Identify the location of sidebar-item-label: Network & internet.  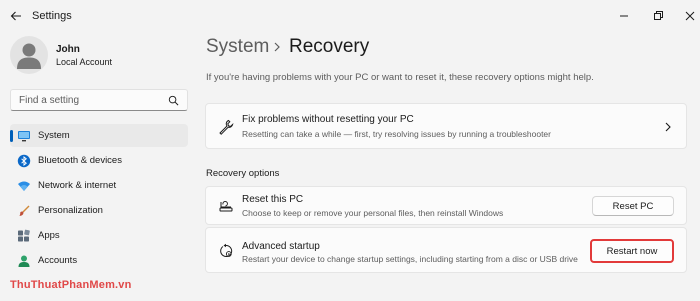
(77, 185).